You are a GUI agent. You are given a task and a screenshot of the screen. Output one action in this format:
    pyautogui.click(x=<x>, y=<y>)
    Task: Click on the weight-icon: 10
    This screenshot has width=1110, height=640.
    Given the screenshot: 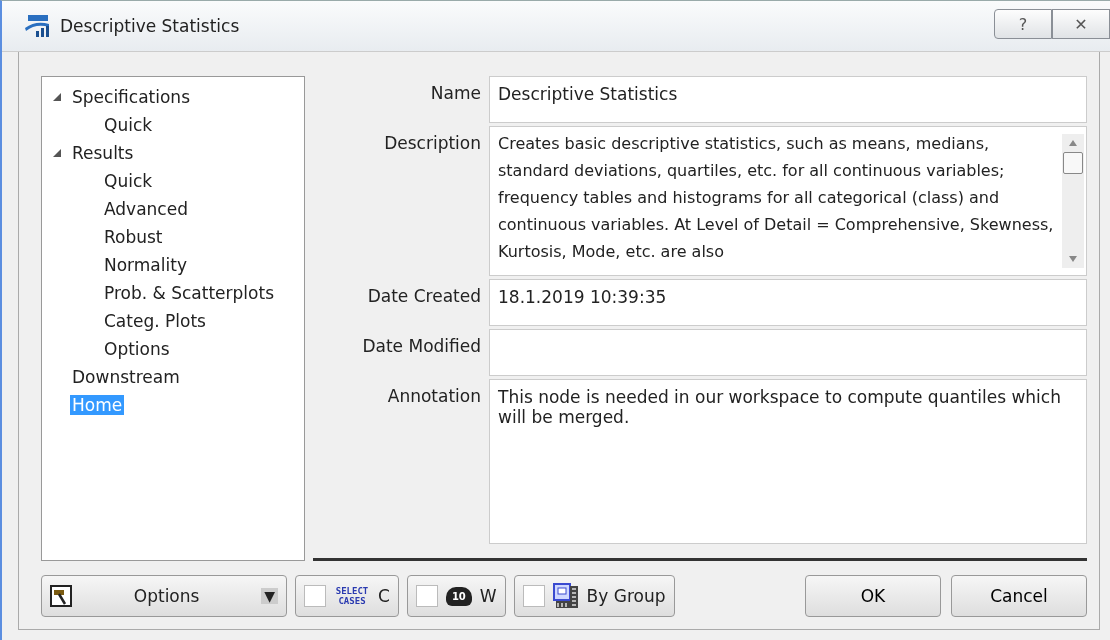 What is the action you would take?
    pyautogui.click(x=458, y=596)
    